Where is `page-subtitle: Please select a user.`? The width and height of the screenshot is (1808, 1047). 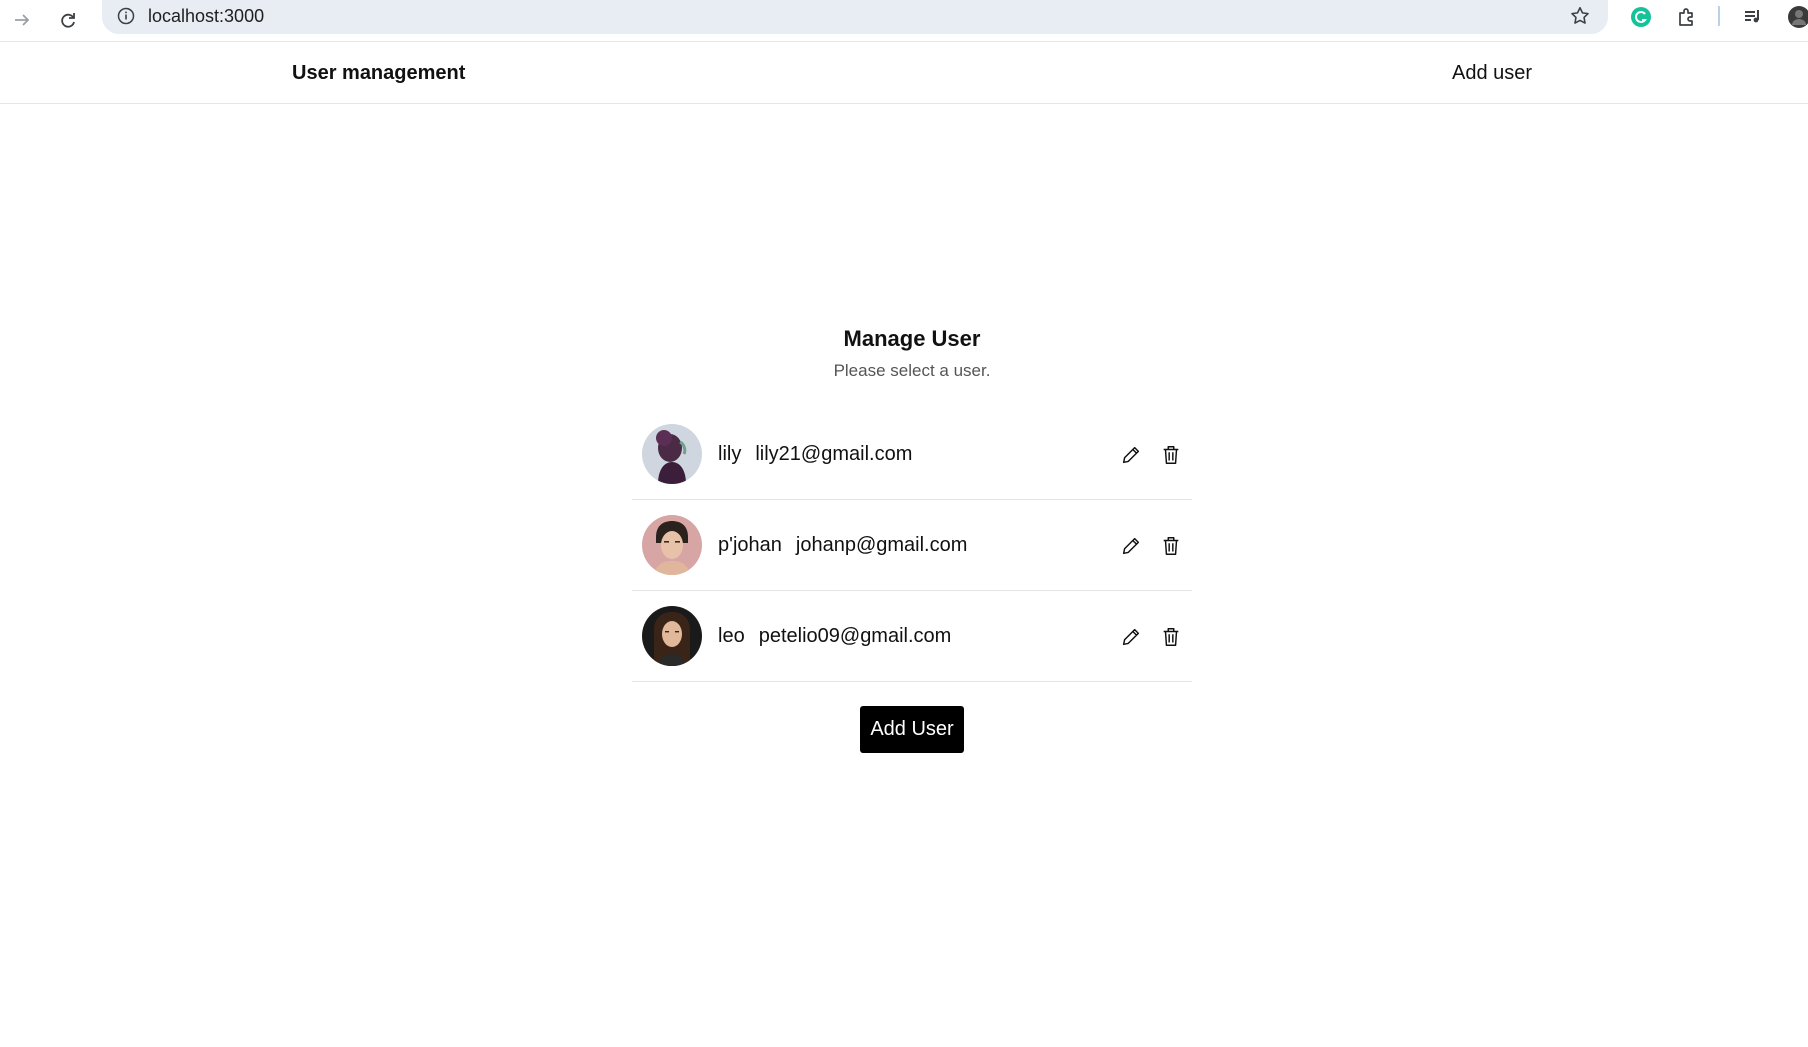 page-subtitle: Please select a user. is located at coordinates (912, 370).